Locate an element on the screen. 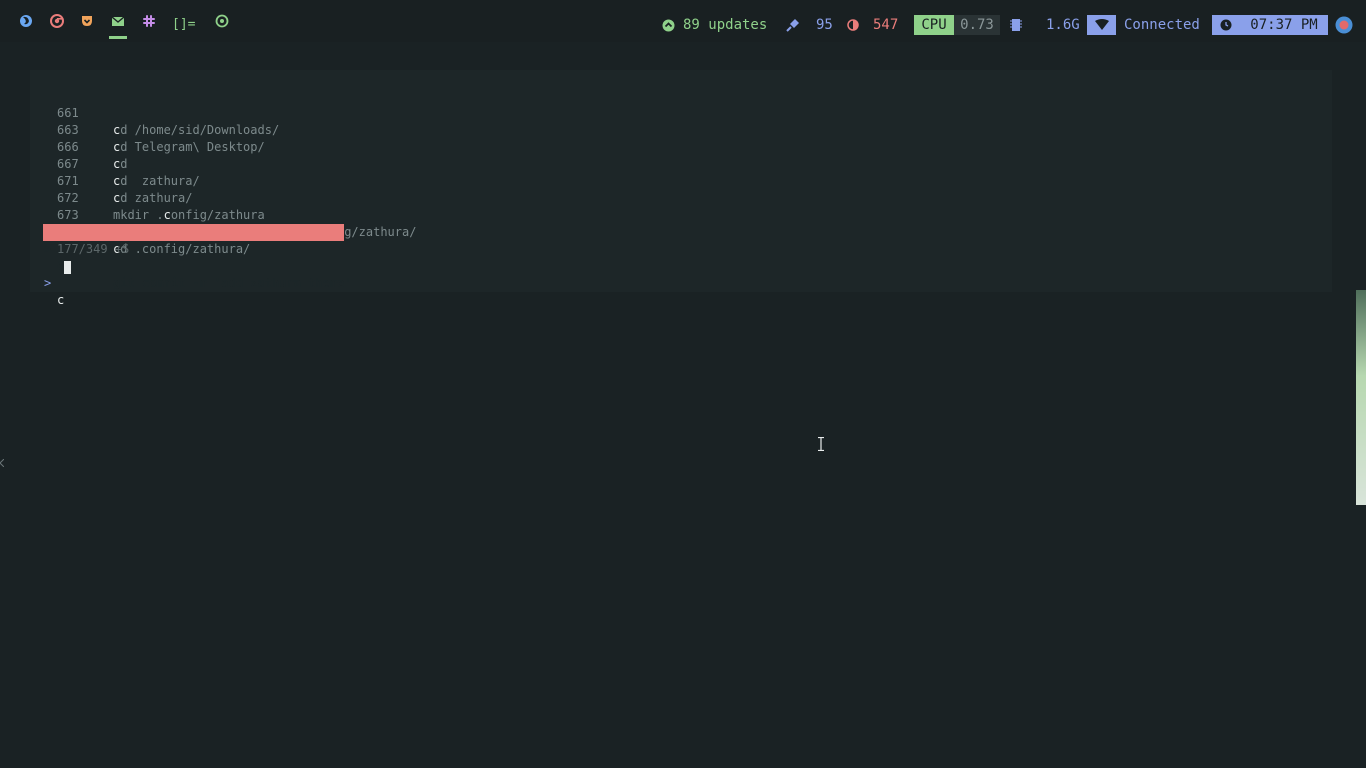 The width and height of the screenshot is (1366, 768). memory-text: 1.6G is located at coordinates (1063, 25).